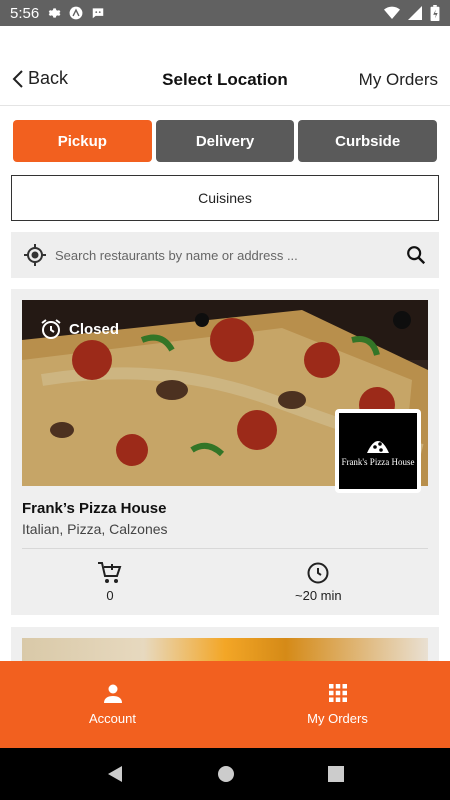 The height and width of the screenshot is (800, 450). I want to click on logo-text: Frank's Pizza House, so click(378, 462).